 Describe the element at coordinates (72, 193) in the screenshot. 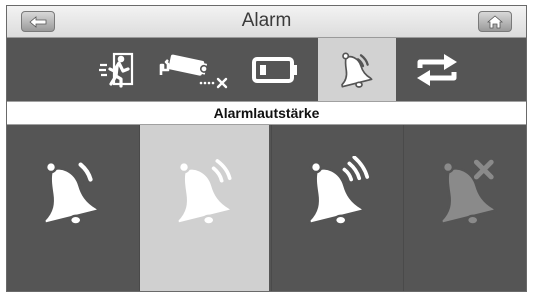

I see `bell-volume-low-icon` at that location.